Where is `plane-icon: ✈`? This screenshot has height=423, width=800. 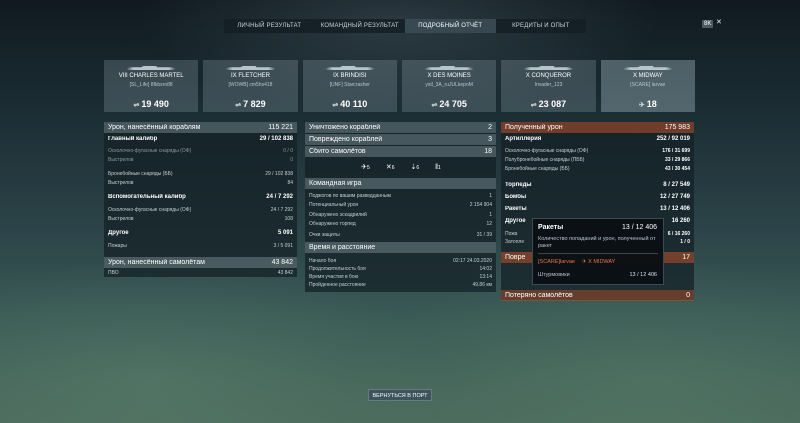
plane-icon: ✈ is located at coordinates (641, 105).